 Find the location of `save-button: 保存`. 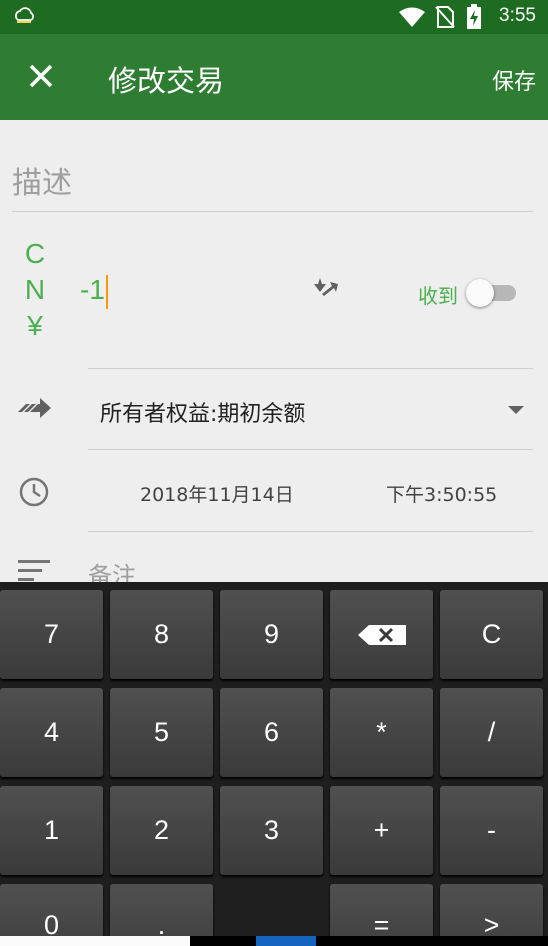

save-button: 保存 is located at coordinates (514, 80).